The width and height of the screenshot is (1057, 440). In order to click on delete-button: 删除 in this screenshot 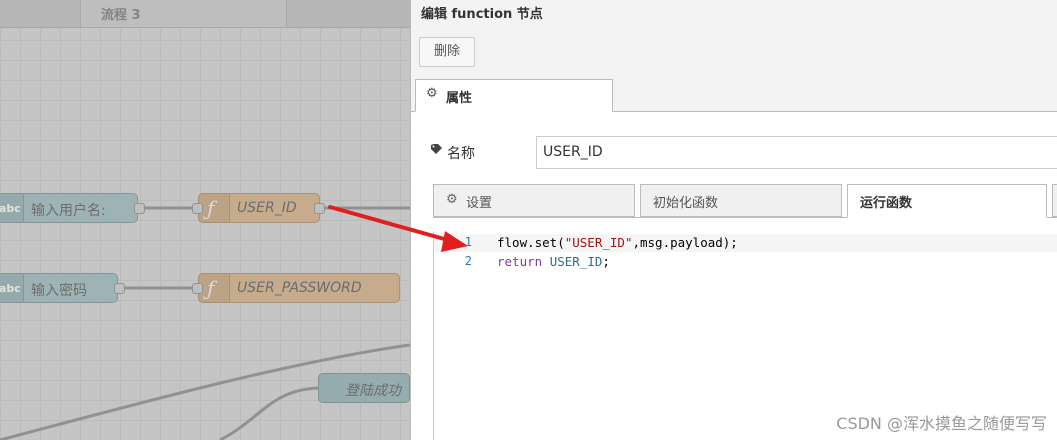, I will do `click(447, 52)`.